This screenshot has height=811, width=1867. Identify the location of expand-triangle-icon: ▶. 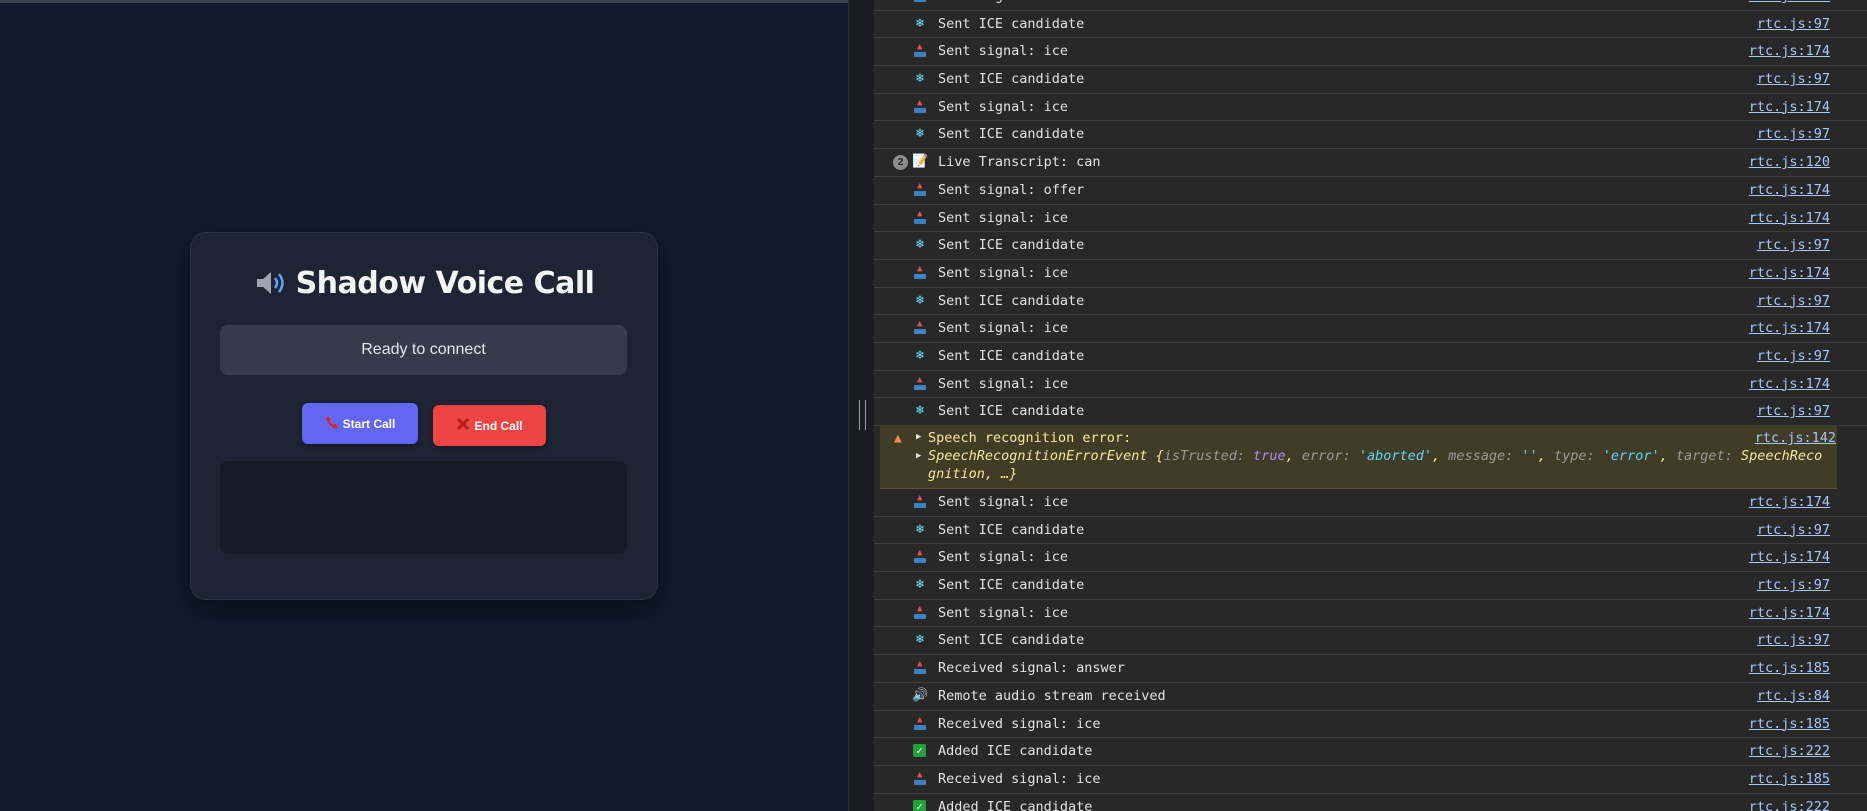
(918, 437).